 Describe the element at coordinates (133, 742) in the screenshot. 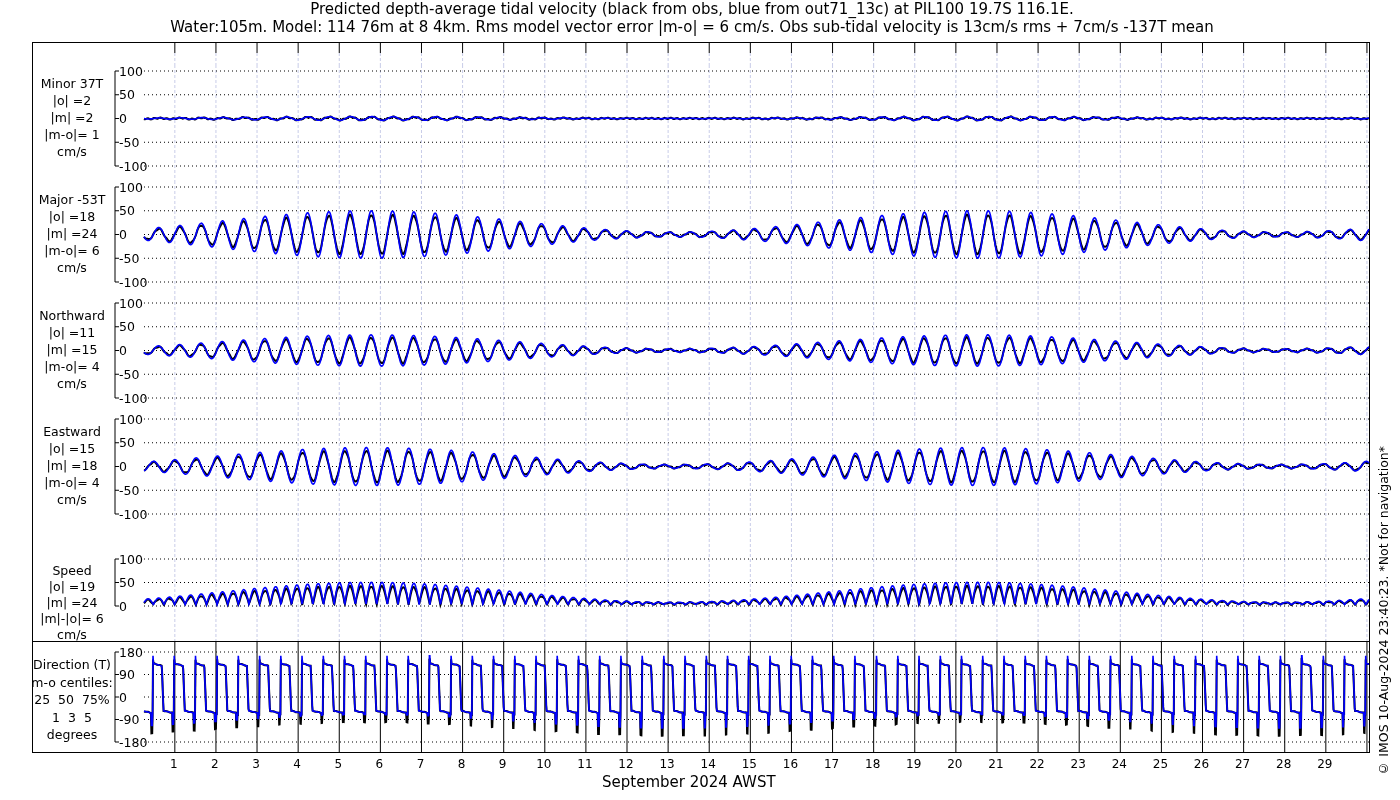

I see `tick-label: -180` at that location.